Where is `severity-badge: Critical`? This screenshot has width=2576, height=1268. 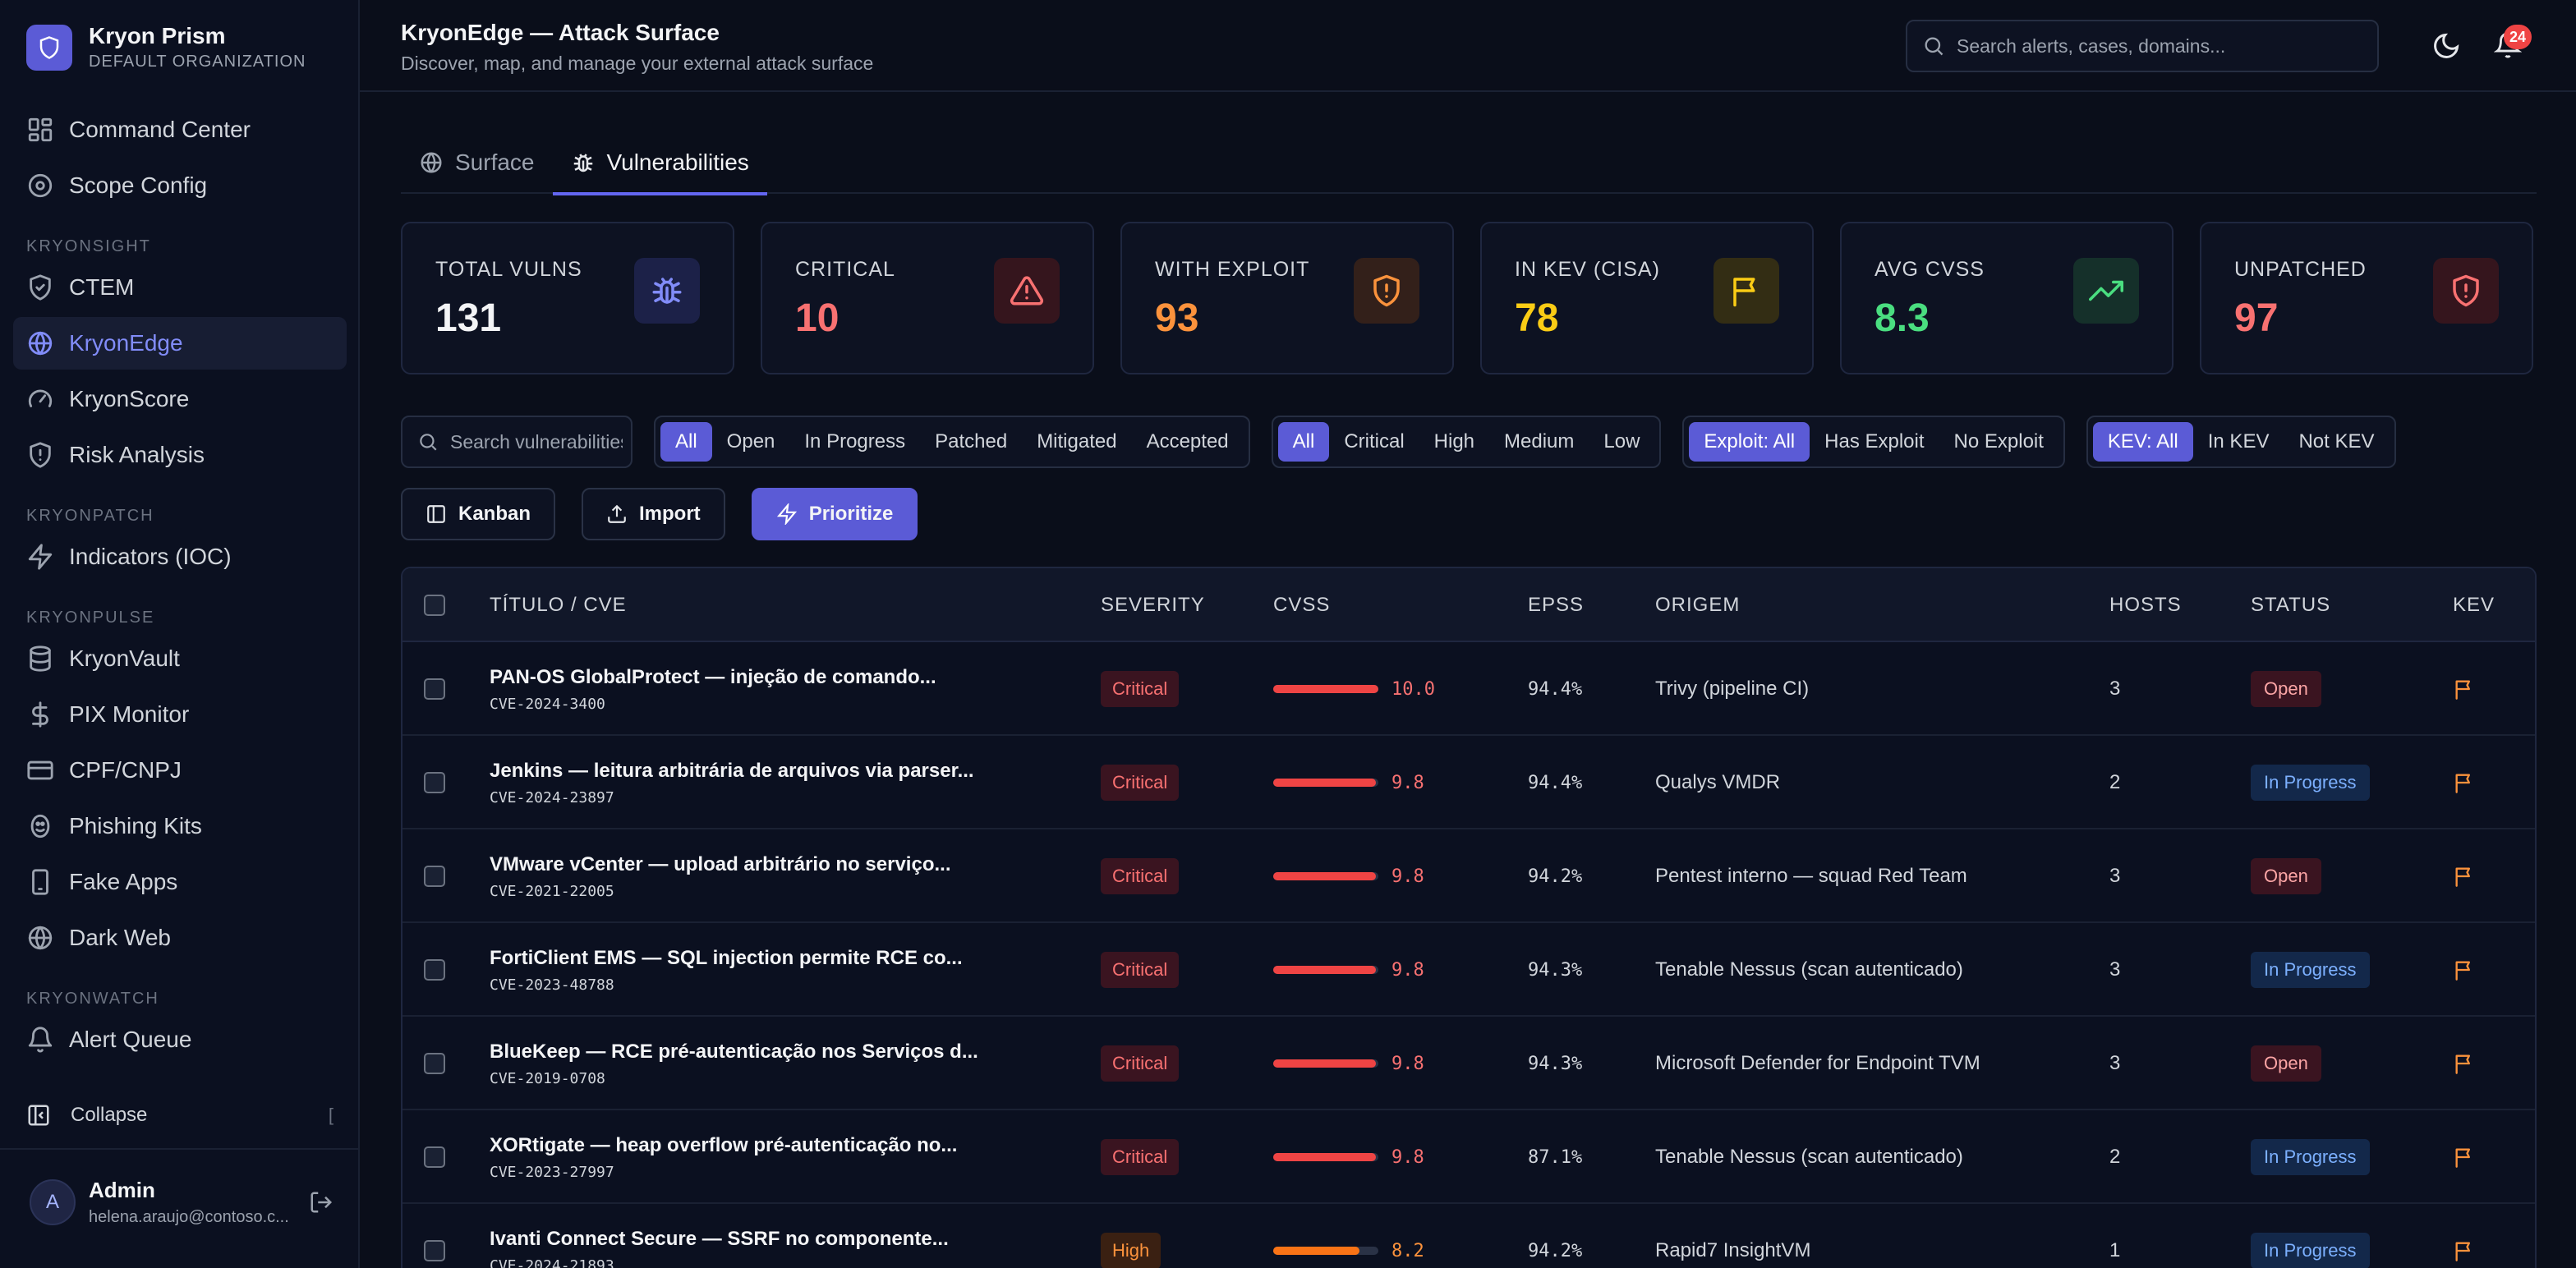
severity-badge: Critical is located at coordinates (1140, 1157).